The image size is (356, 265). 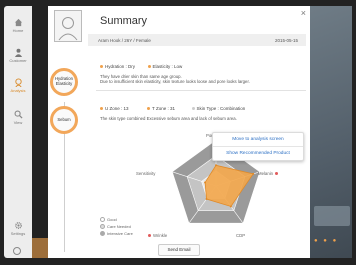 I want to click on t-zone-value: T Zone : 31, so click(x=163, y=108).